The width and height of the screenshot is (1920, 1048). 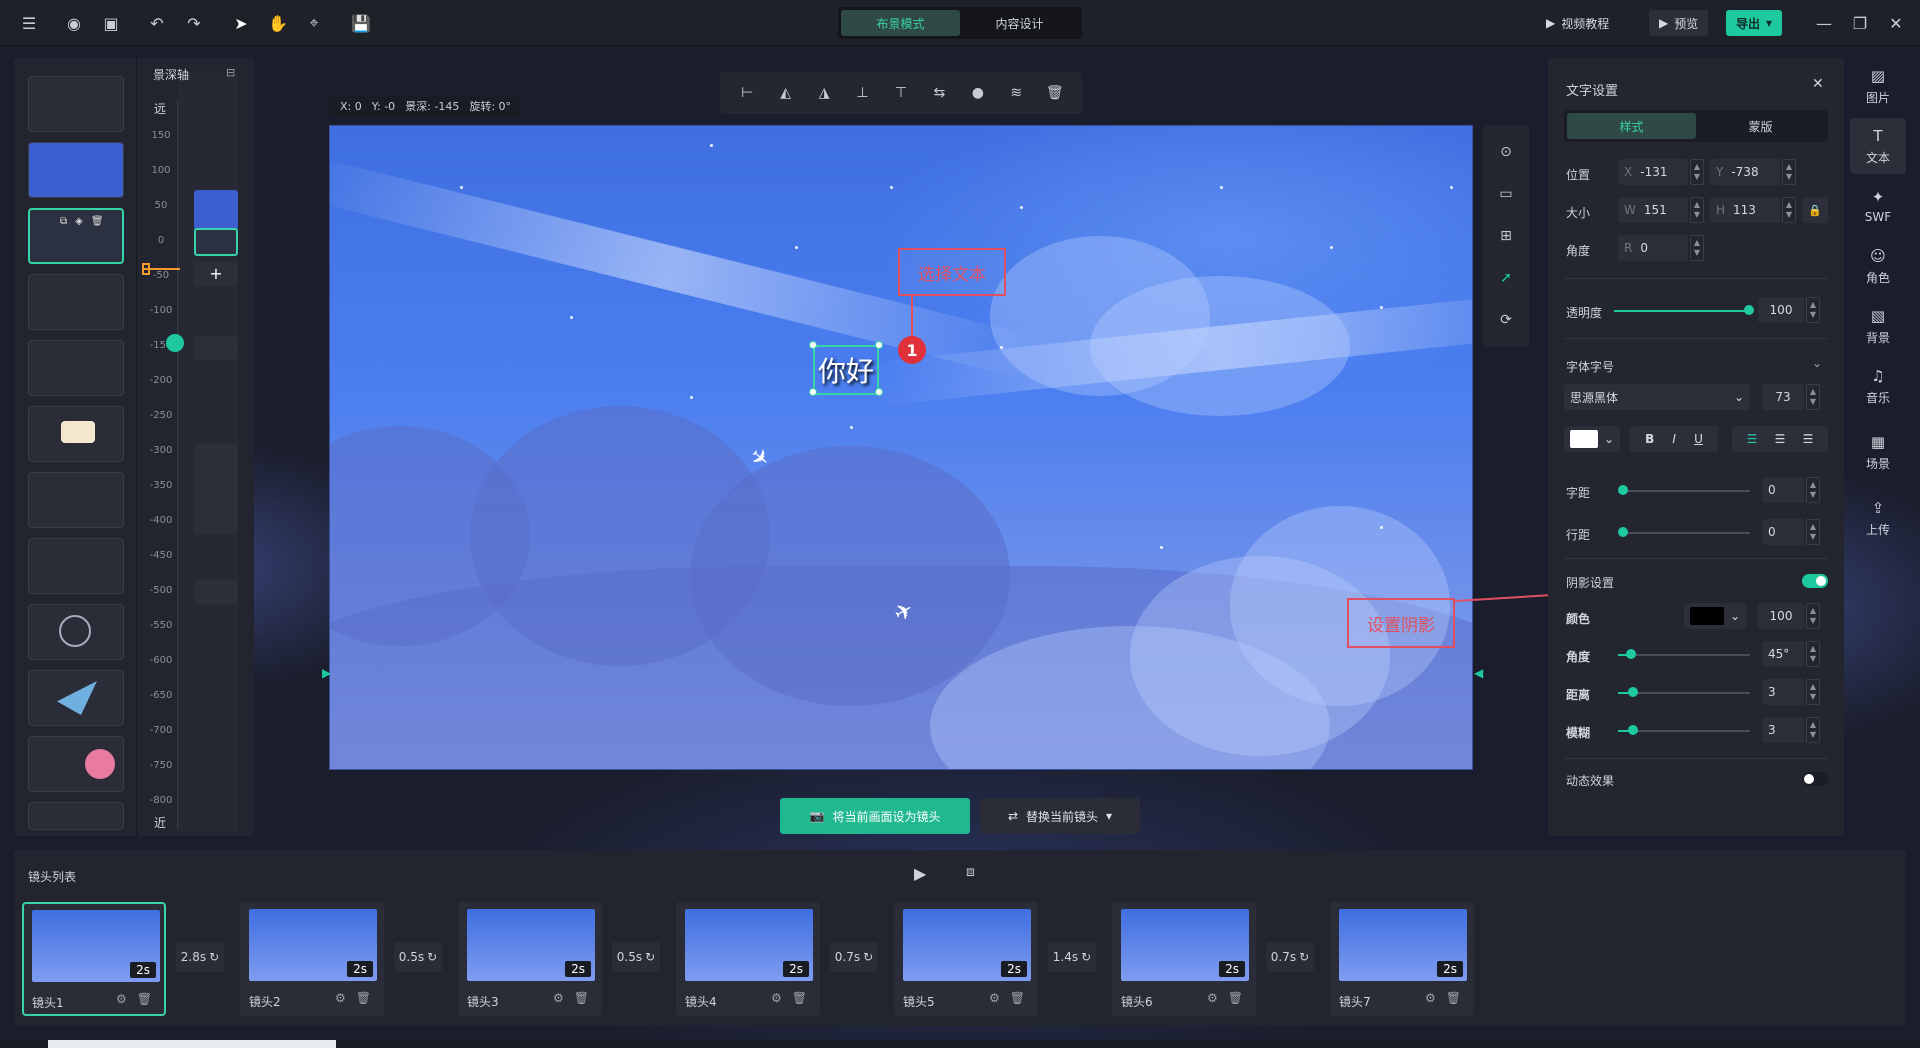 What do you see at coordinates (361, 23) in the screenshot?
I see `save-icon: 💾` at bounding box center [361, 23].